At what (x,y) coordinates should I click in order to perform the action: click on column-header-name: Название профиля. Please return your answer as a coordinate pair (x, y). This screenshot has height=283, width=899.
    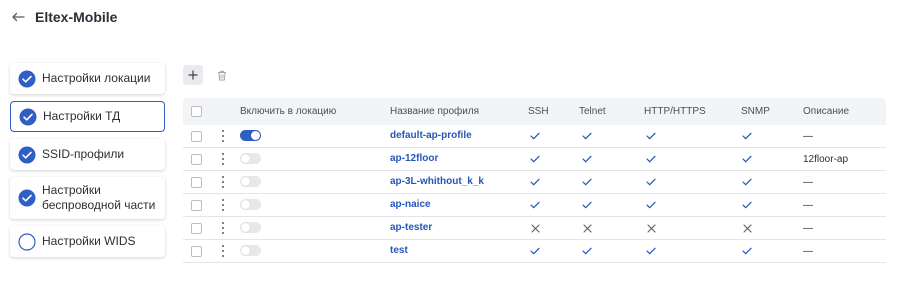
    Looking at the image, I should click on (434, 112).